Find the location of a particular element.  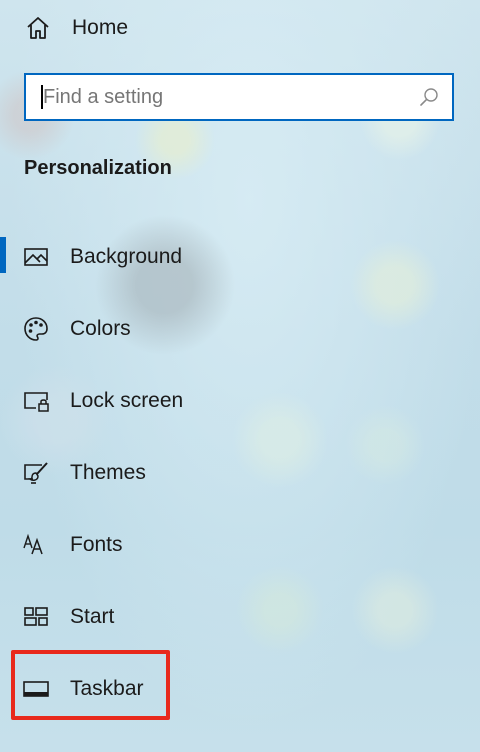

nav-item-label: Taskbar is located at coordinates (107, 688).